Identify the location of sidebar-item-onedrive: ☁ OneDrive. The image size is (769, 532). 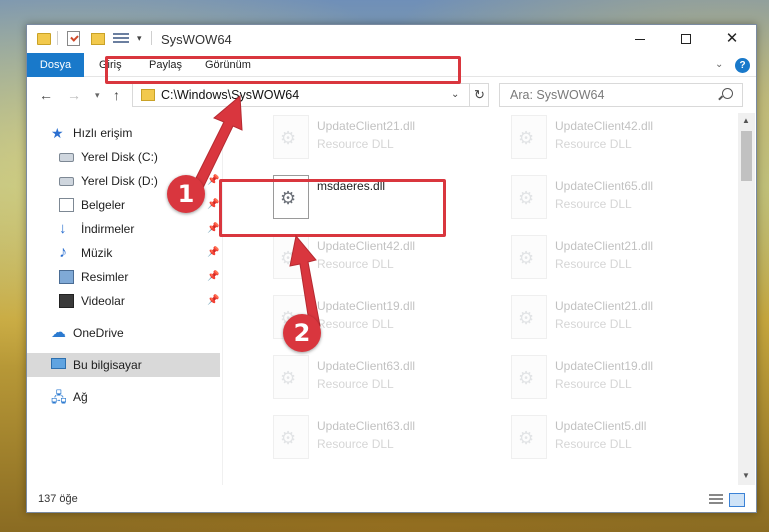
(123, 333).